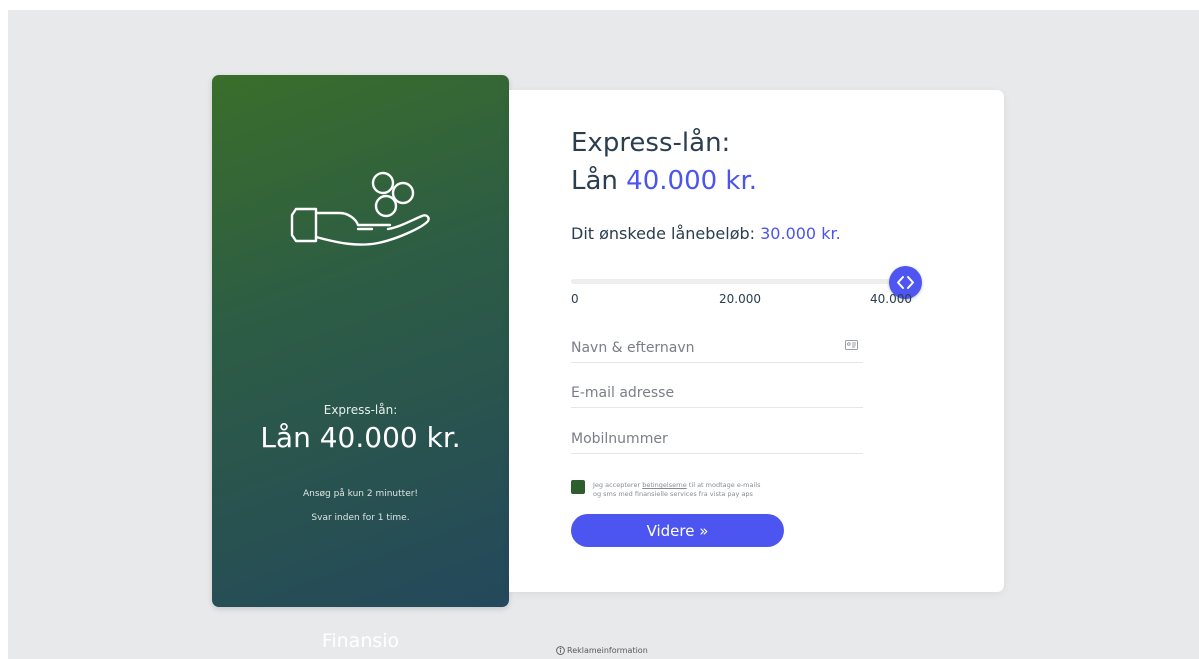 The height and width of the screenshot is (659, 1199). What do you see at coordinates (664, 485) in the screenshot?
I see `terms-link: betingelserne` at bounding box center [664, 485].